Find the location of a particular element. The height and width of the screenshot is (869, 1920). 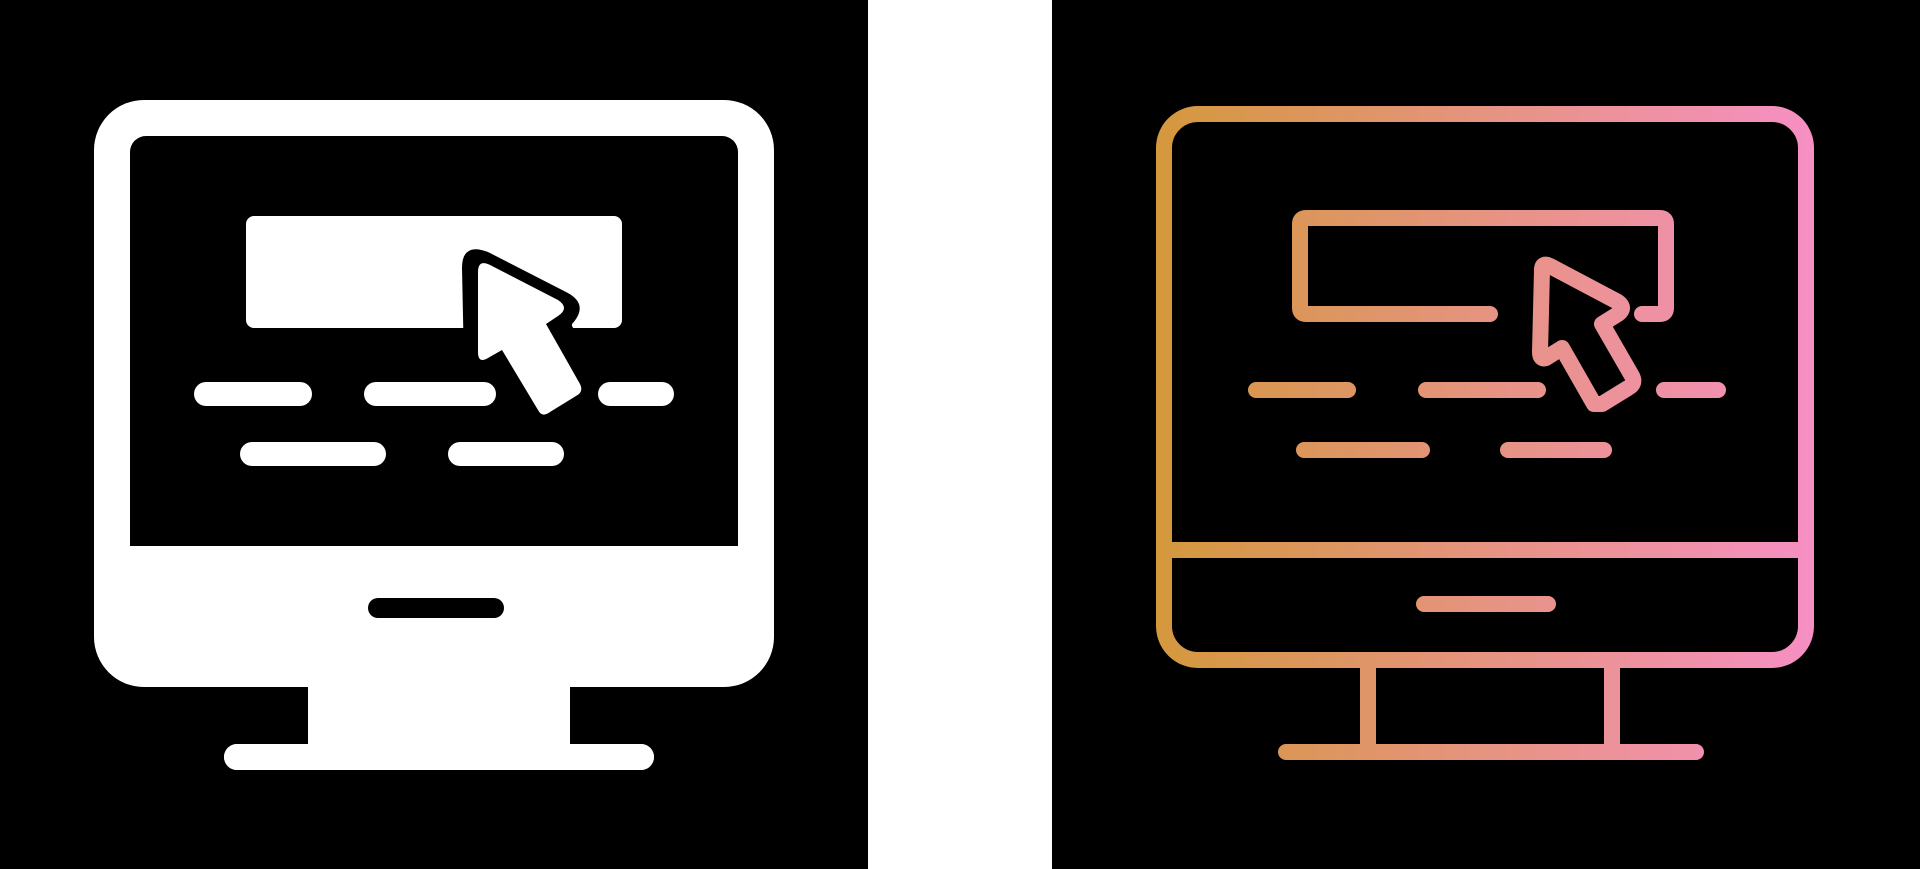

power-slot is located at coordinates (436, 608).